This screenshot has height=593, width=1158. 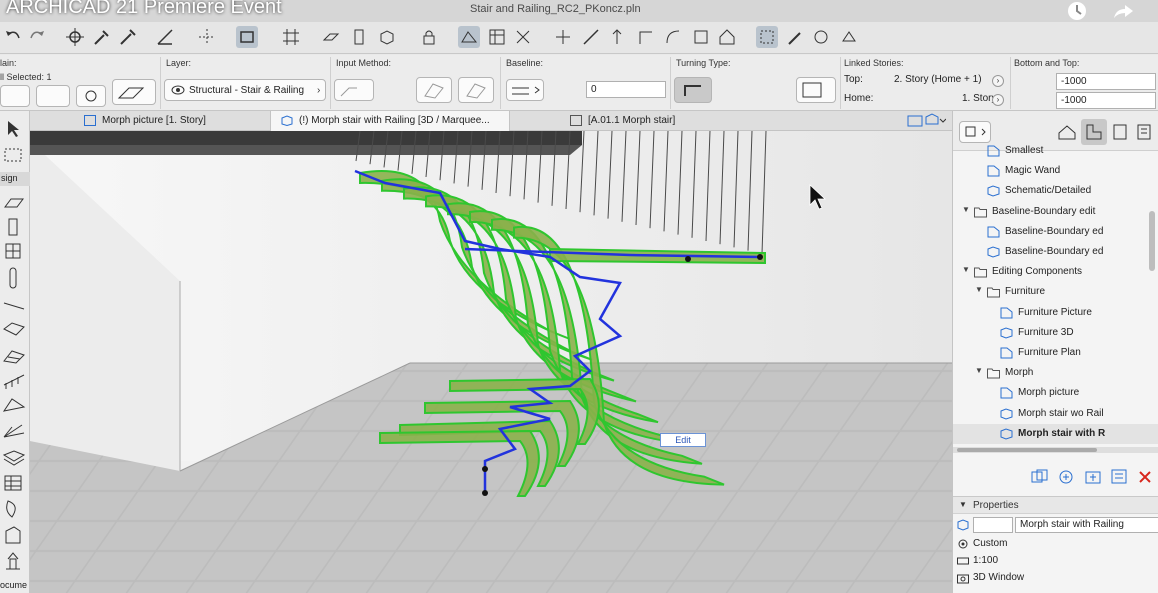 What do you see at coordinates (1120, 479) in the screenshot?
I see `view-settings-icon` at bounding box center [1120, 479].